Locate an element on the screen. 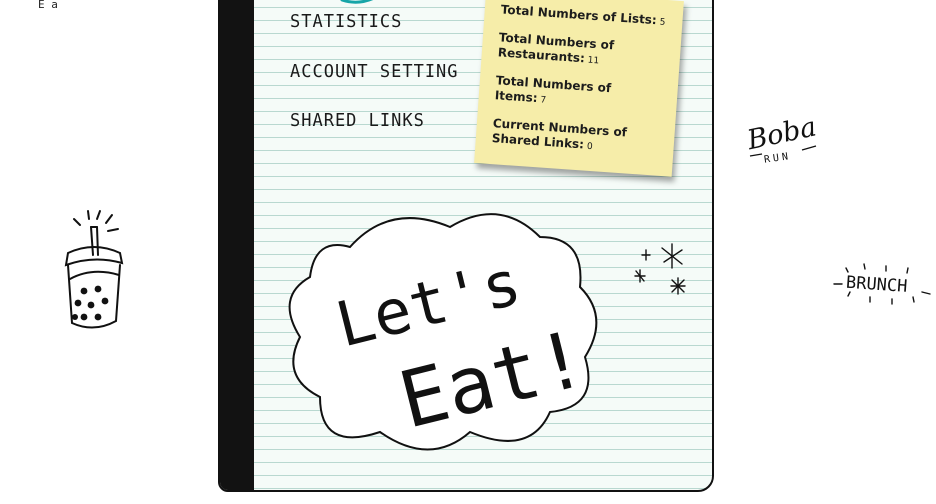 The height and width of the screenshot is (504, 936). stat-shared-value: 0 is located at coordinates (589, 147).